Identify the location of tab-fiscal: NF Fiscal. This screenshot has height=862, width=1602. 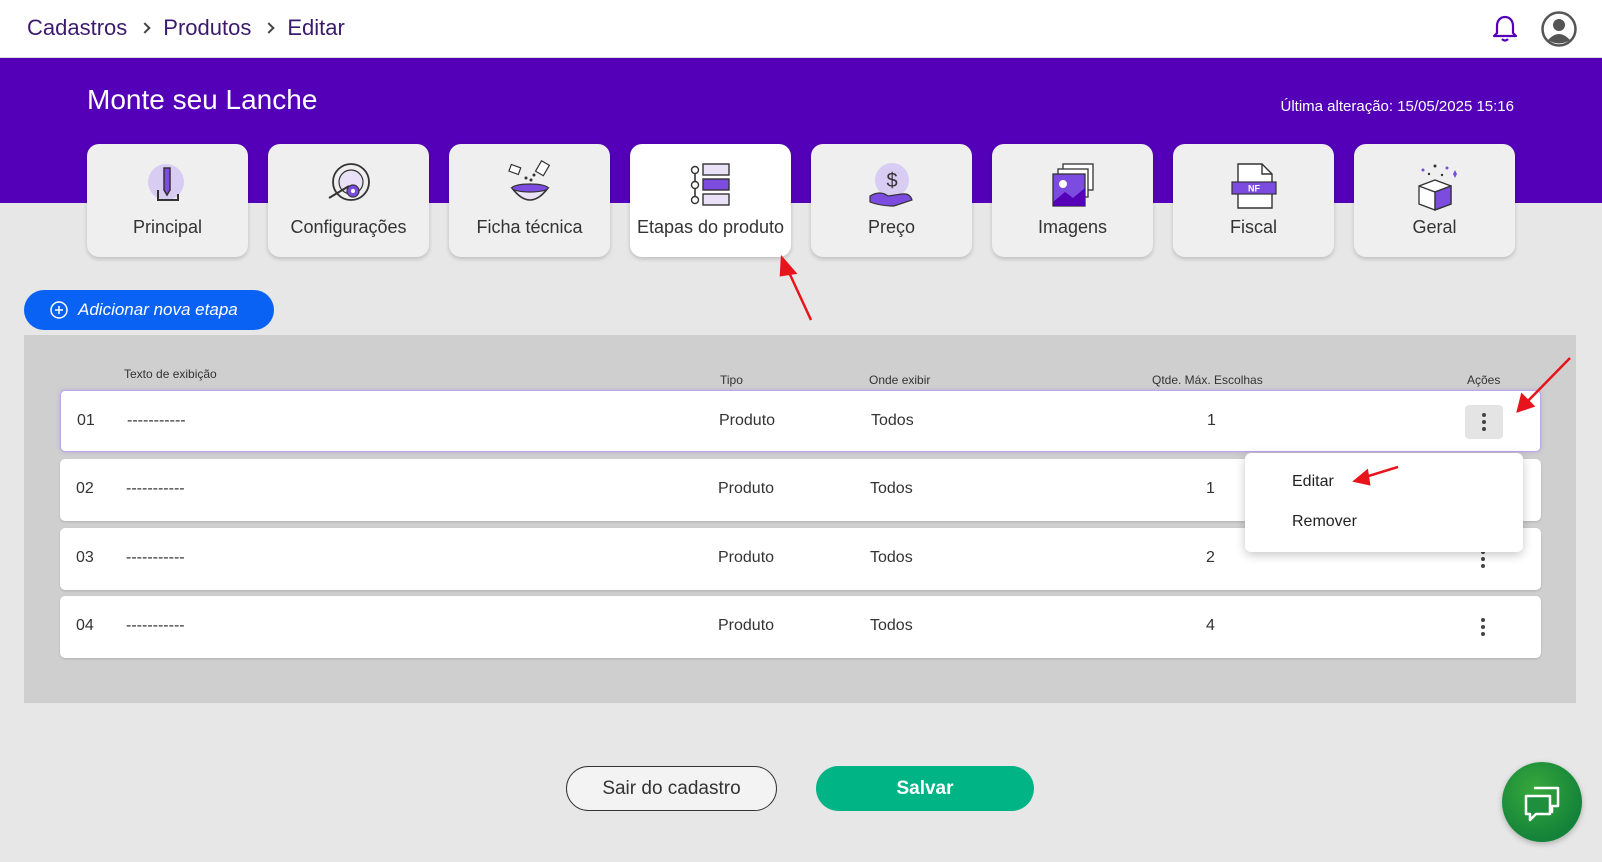
(1253, 200).